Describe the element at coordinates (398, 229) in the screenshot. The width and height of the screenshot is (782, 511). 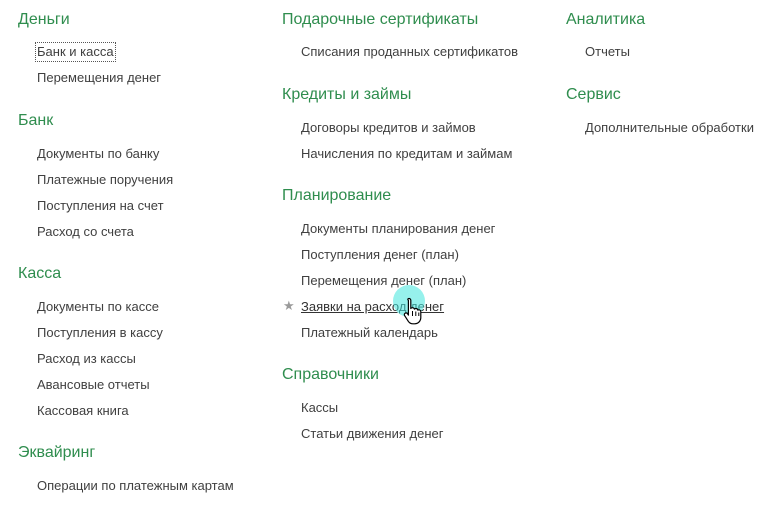
I see `link-planning-documents: Документы планирования денег` at that location.